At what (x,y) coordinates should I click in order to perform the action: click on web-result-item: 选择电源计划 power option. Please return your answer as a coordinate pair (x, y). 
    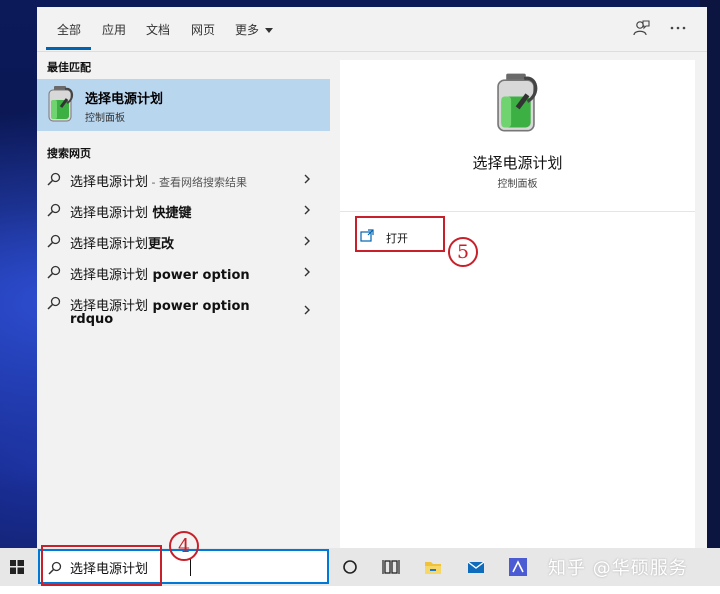
    Looking at the image, I should click on (183, 273).